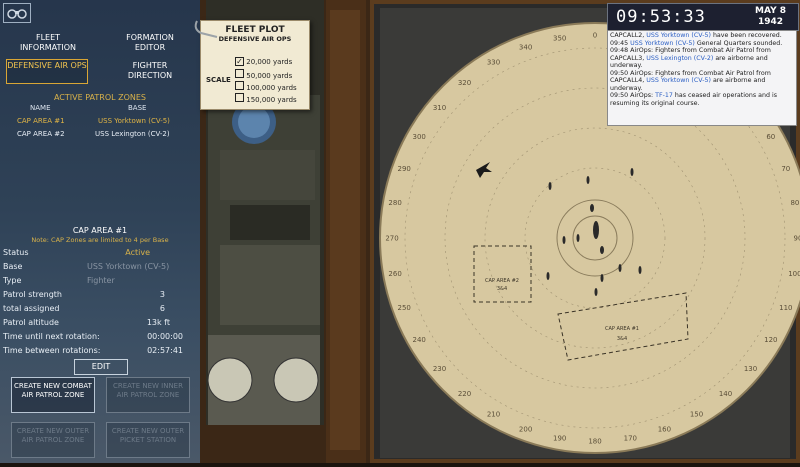 This screenshot has height=467, width=800. What do you see at coordinates (680, 58) in the screenshot?
I see `log-ship: USS Lexington (CV-2)` at bounding box center [680, 58].